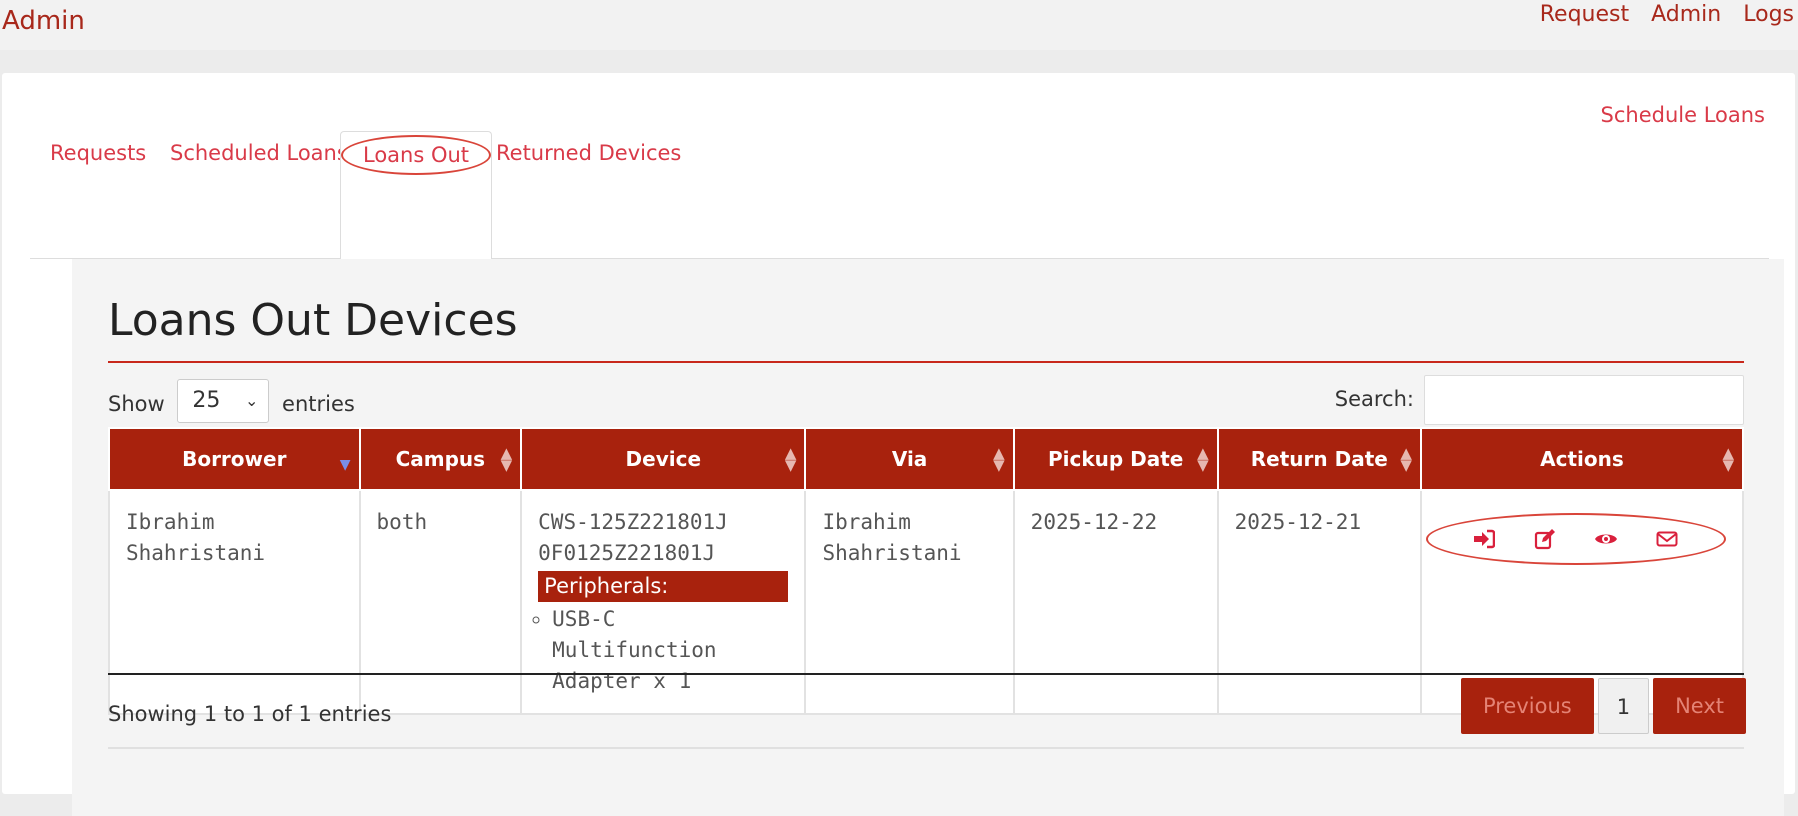 Image resolution: width=1798 pixels, height=816 pixels. Describe the element at coordinates (1667, 539) in the screenshot. I see `envelope-icon` at that location.